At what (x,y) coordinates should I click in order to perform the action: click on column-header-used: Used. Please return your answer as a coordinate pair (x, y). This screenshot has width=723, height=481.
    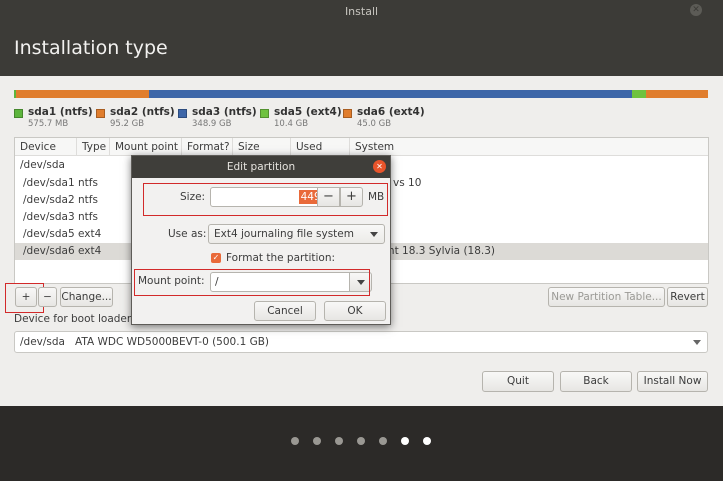
    Looking at the image, I should click on (320, 147).